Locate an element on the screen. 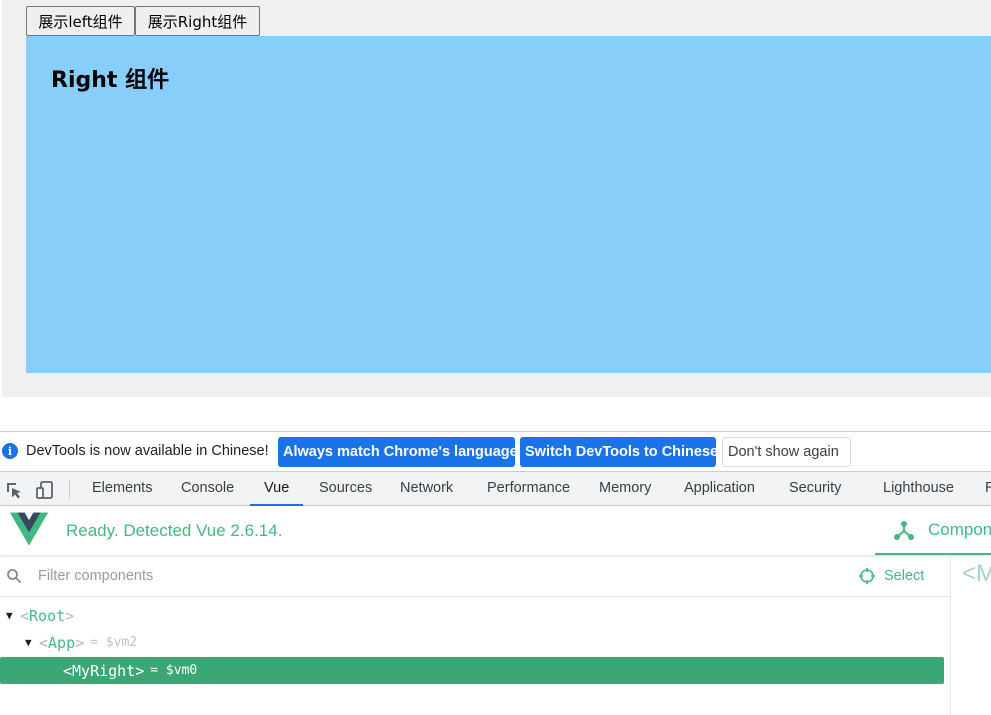 Image resolution: width=991 pixels, height=715 pixels. dont-show-again-button: Don't show again is located at coordinates (786, 452).